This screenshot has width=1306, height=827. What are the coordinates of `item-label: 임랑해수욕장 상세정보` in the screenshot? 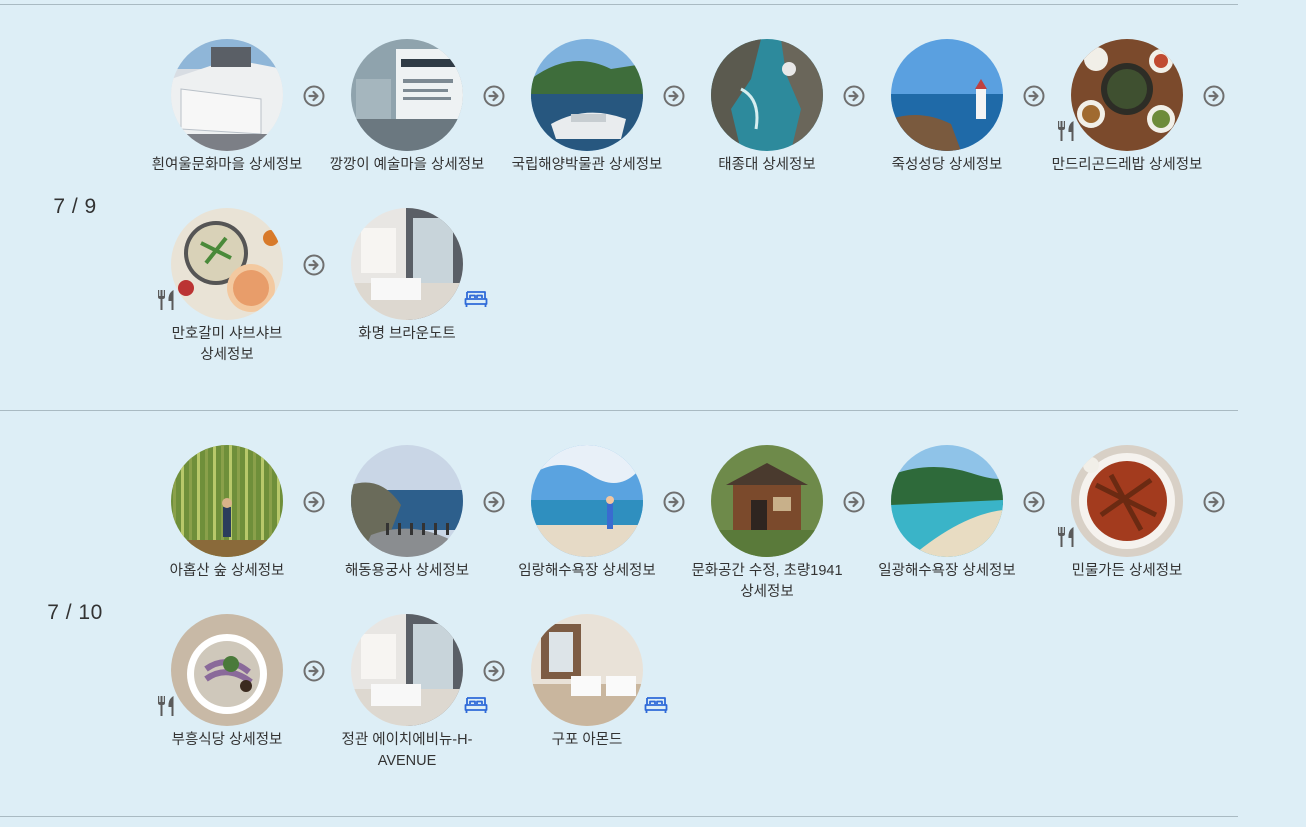 It's located at (587, 571).